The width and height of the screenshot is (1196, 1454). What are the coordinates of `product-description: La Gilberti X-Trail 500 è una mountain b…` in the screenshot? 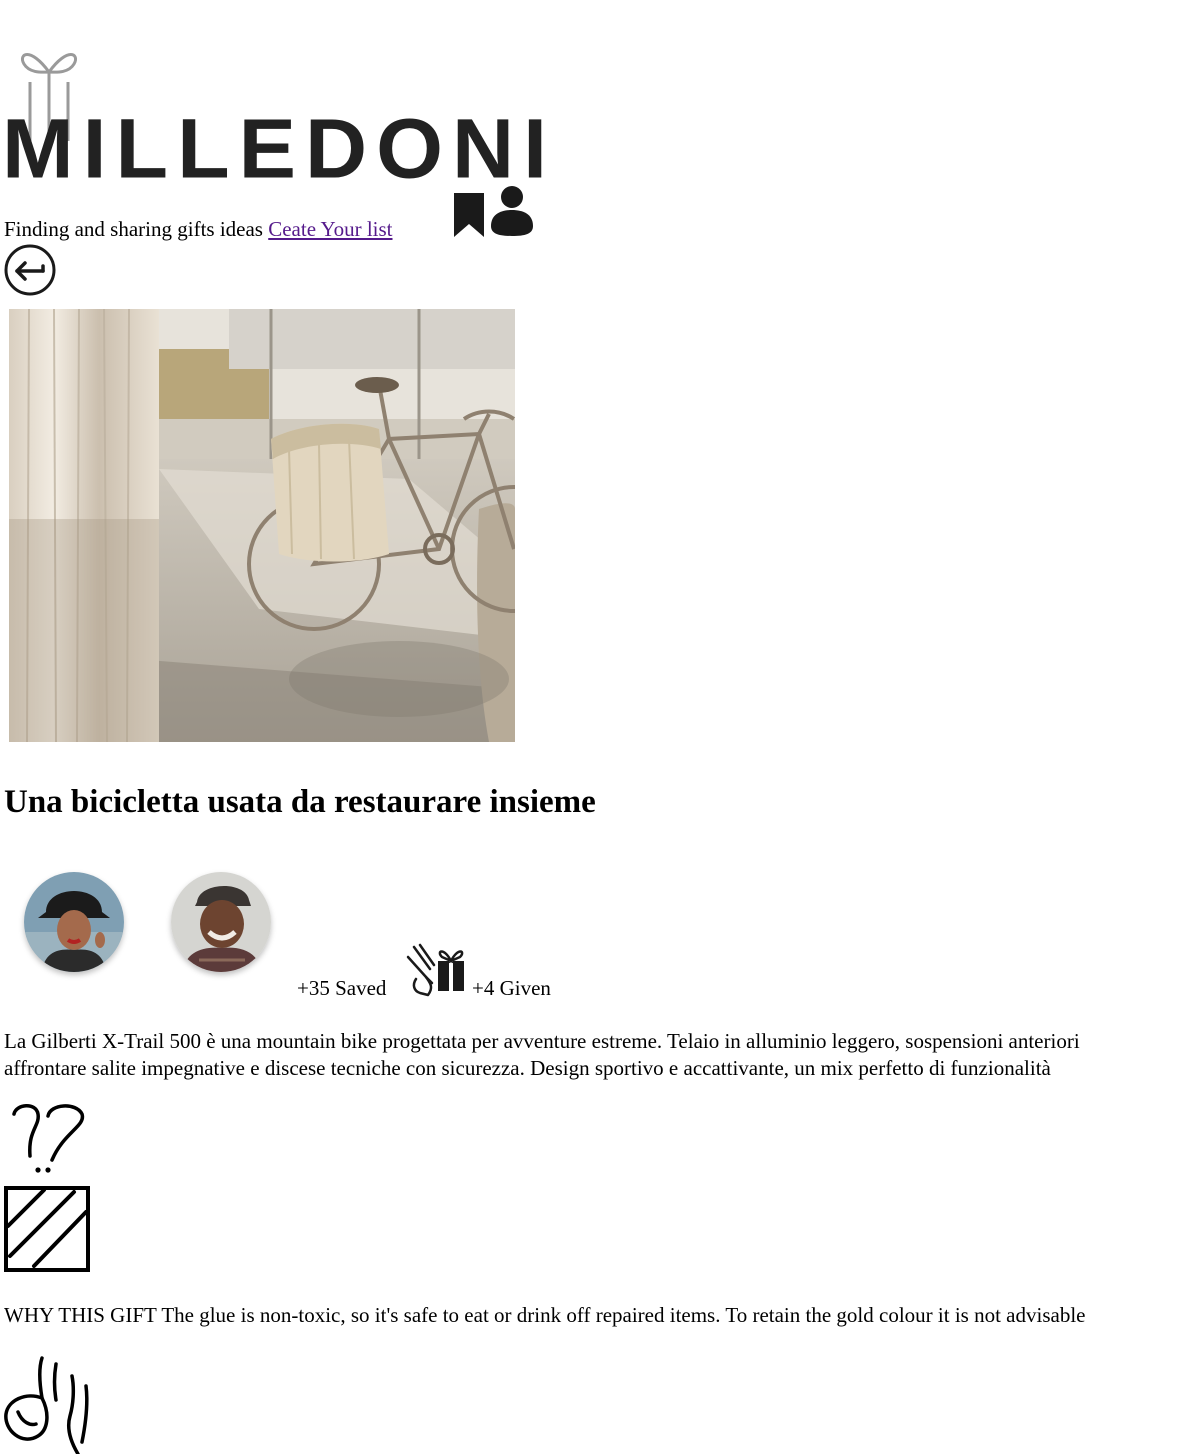 It's located at (600, 1055).